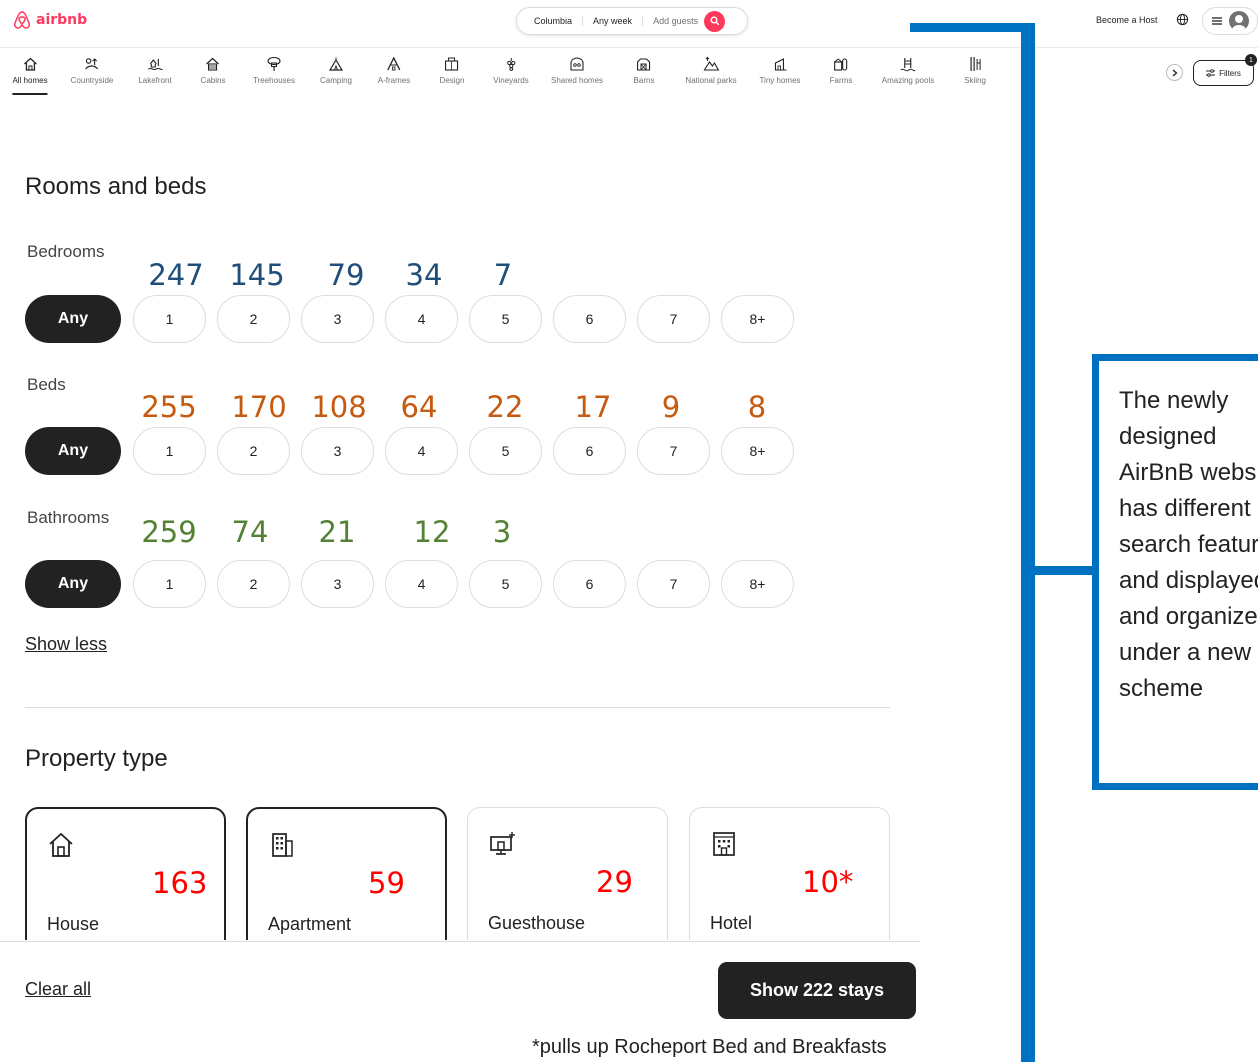 The image size is (1258, 1062). I want to click on beds-option-1: 1, so click(169, 451).